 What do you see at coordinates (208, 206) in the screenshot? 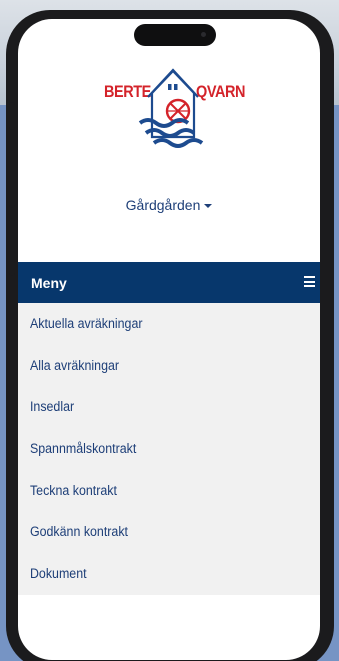
I see `caret-down-icon` at bounding box center [208, 206].